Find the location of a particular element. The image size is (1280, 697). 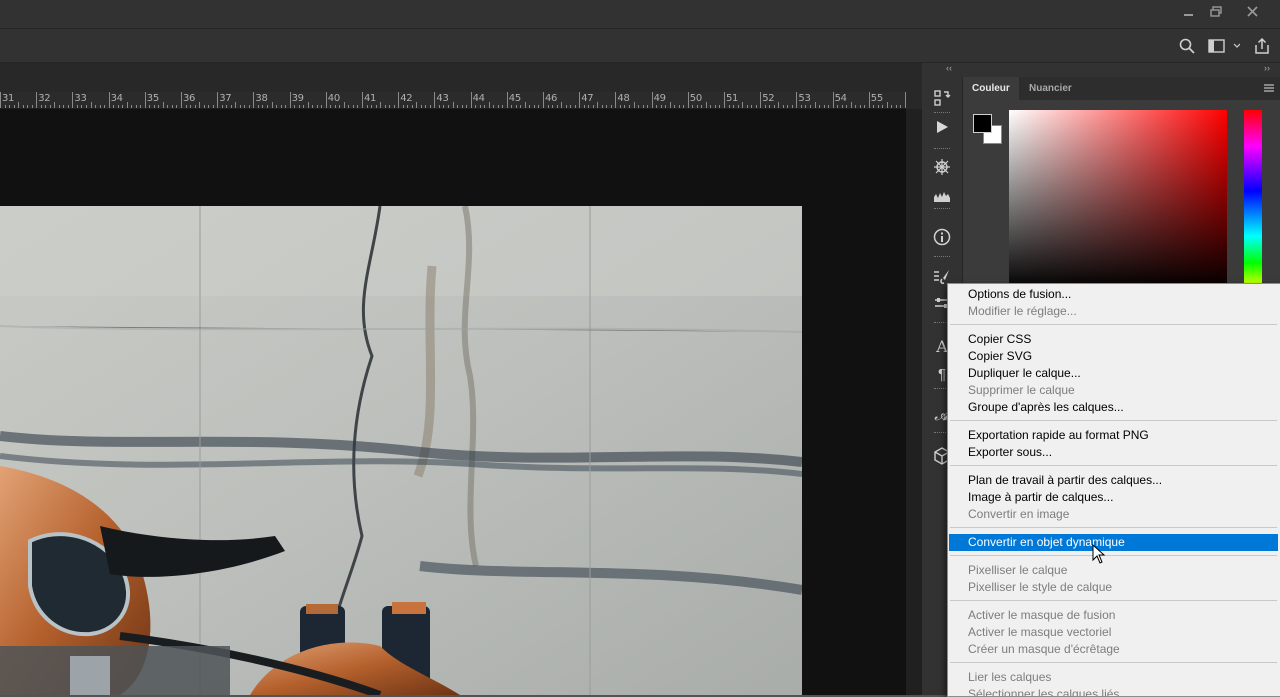

menu-item-copier-css: Copier CSS is located at coordinates (999, 339).